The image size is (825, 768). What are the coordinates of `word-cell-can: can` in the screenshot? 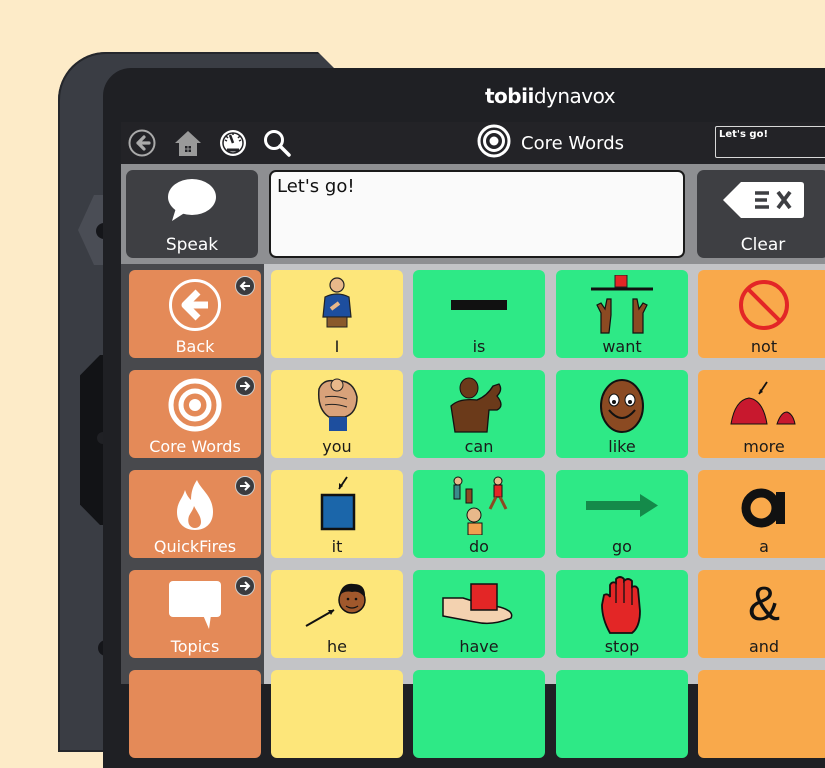 It's located at (479, 414).